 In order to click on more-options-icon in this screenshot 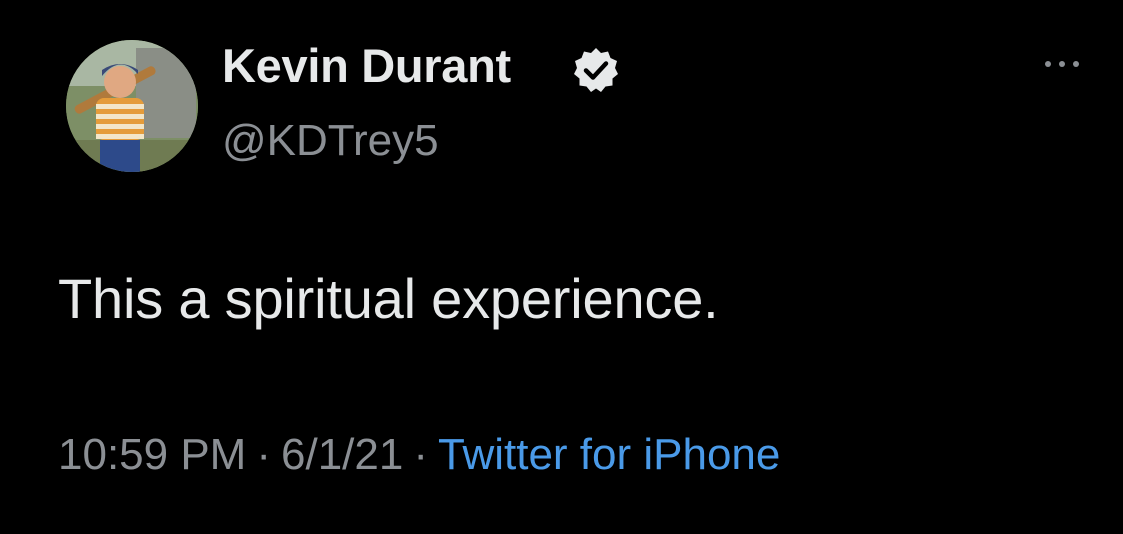, I will do `click(1062, 64)`.